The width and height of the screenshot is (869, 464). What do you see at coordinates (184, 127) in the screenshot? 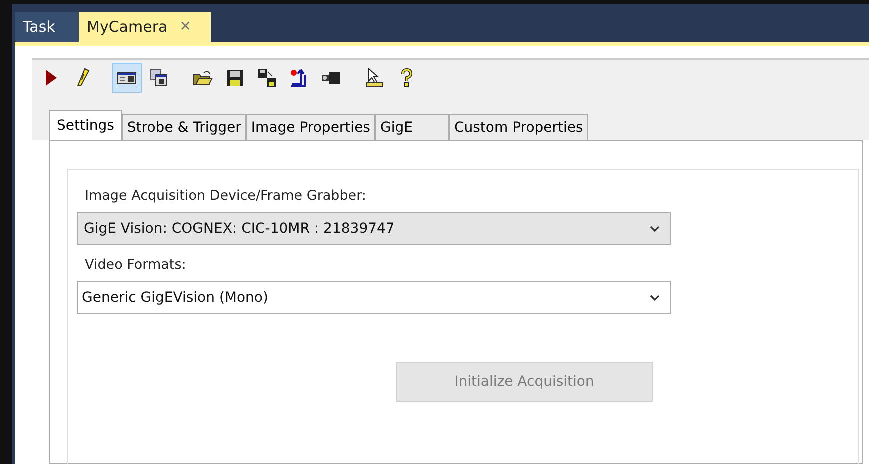
I see `tab: Strobe & Trigger` at bounding box center [184, 127].